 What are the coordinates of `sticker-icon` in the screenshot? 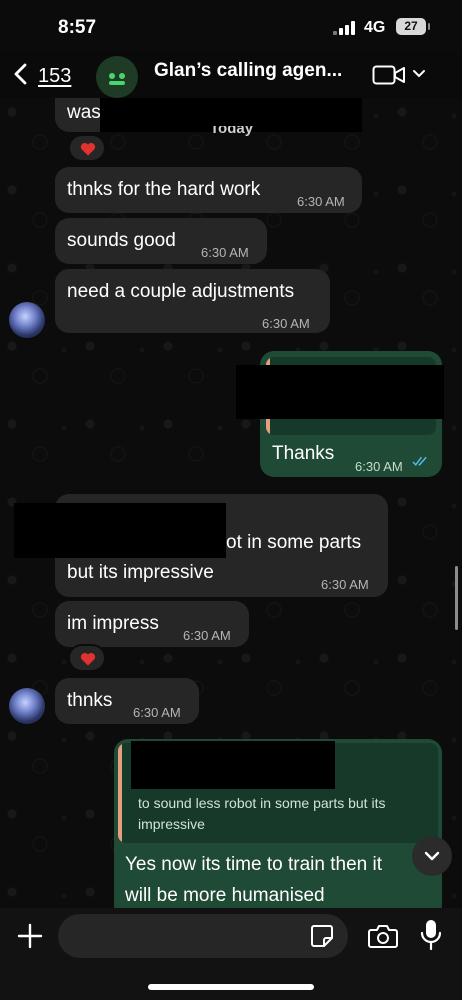 It's located at (322, 936).